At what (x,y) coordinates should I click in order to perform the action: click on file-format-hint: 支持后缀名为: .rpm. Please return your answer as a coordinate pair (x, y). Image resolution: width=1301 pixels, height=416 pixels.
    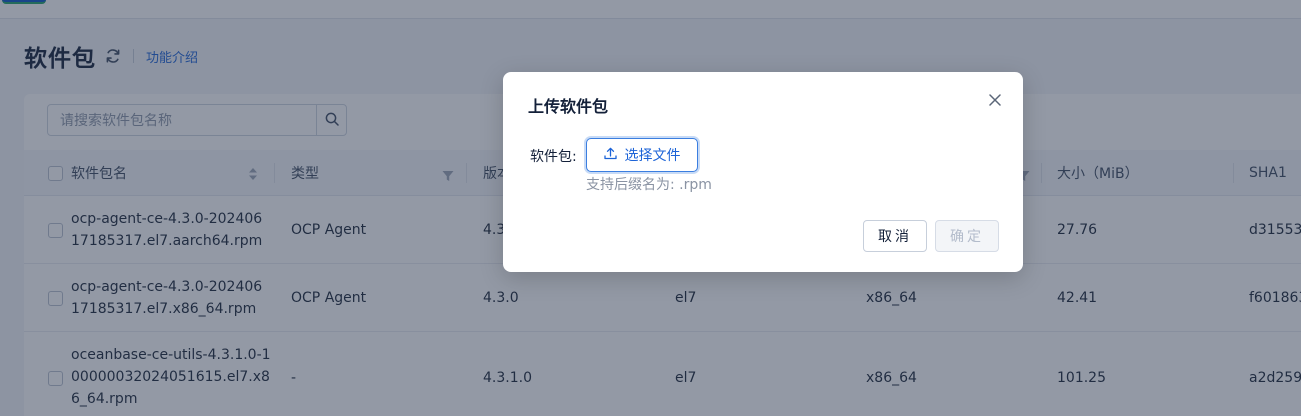
    Looking at the image, I should click on (649, 185).